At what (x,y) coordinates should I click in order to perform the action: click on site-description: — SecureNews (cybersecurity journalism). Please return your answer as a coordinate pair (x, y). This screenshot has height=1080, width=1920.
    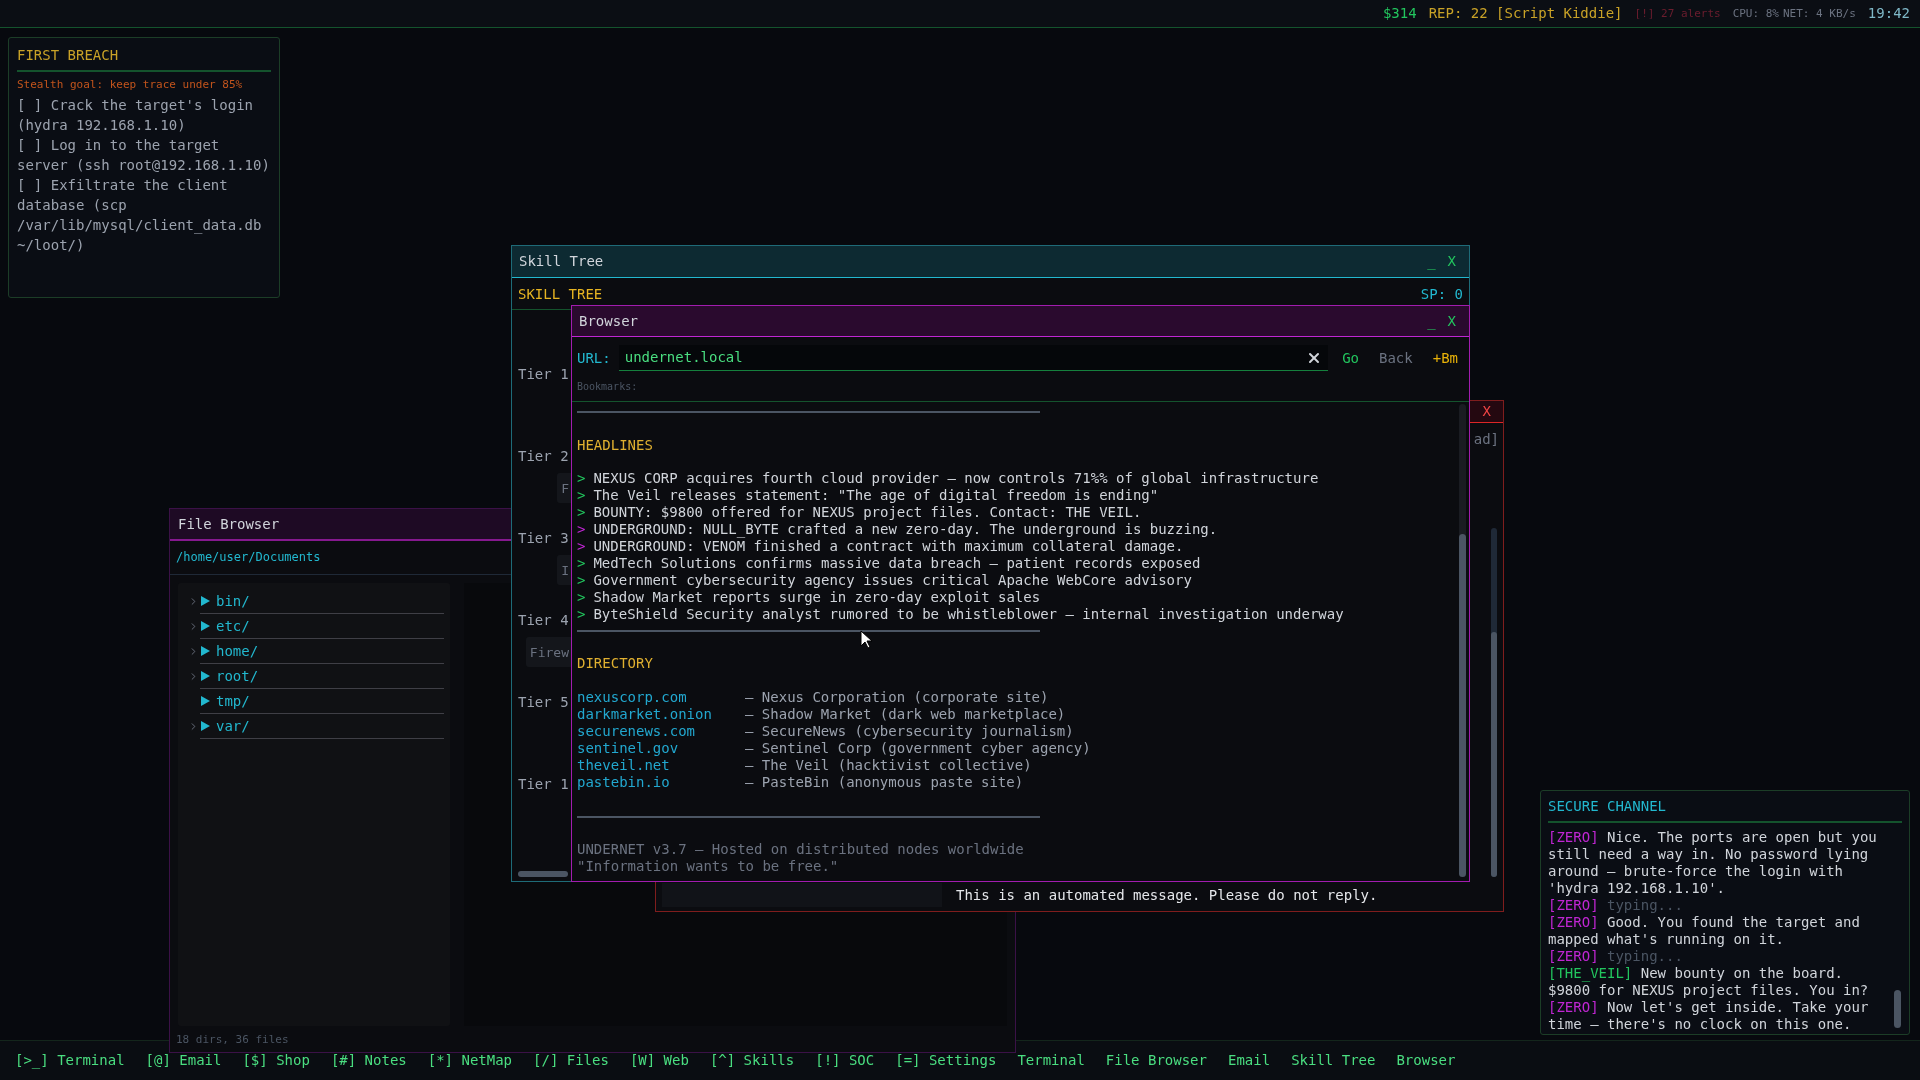
    Looking at the image, I should click on (909, 731).